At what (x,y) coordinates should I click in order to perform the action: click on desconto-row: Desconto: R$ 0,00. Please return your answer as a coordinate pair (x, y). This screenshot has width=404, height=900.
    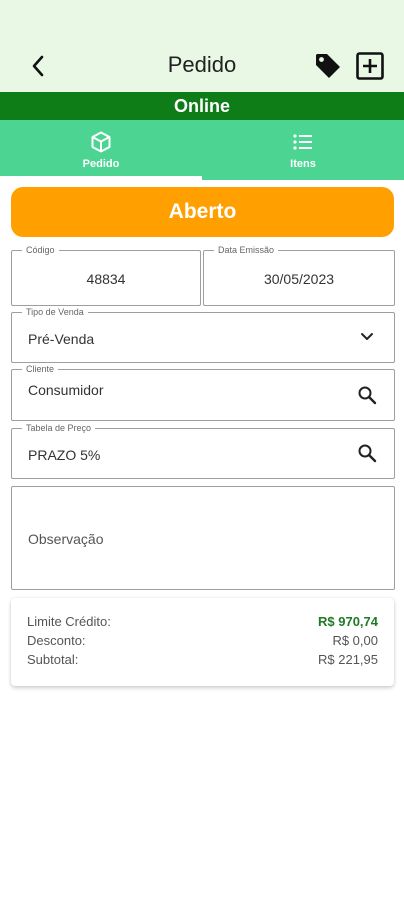
    Looking at the image, I should click on (202, 642).